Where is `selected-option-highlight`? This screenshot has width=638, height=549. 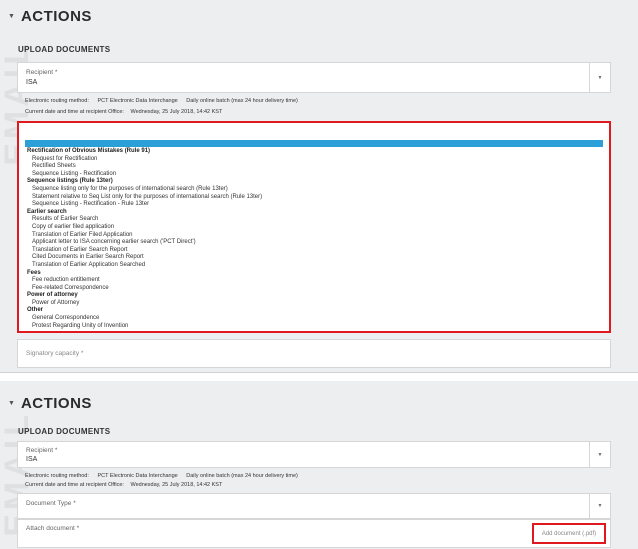 selected-option-highlight is located at coordinates (314, 143).